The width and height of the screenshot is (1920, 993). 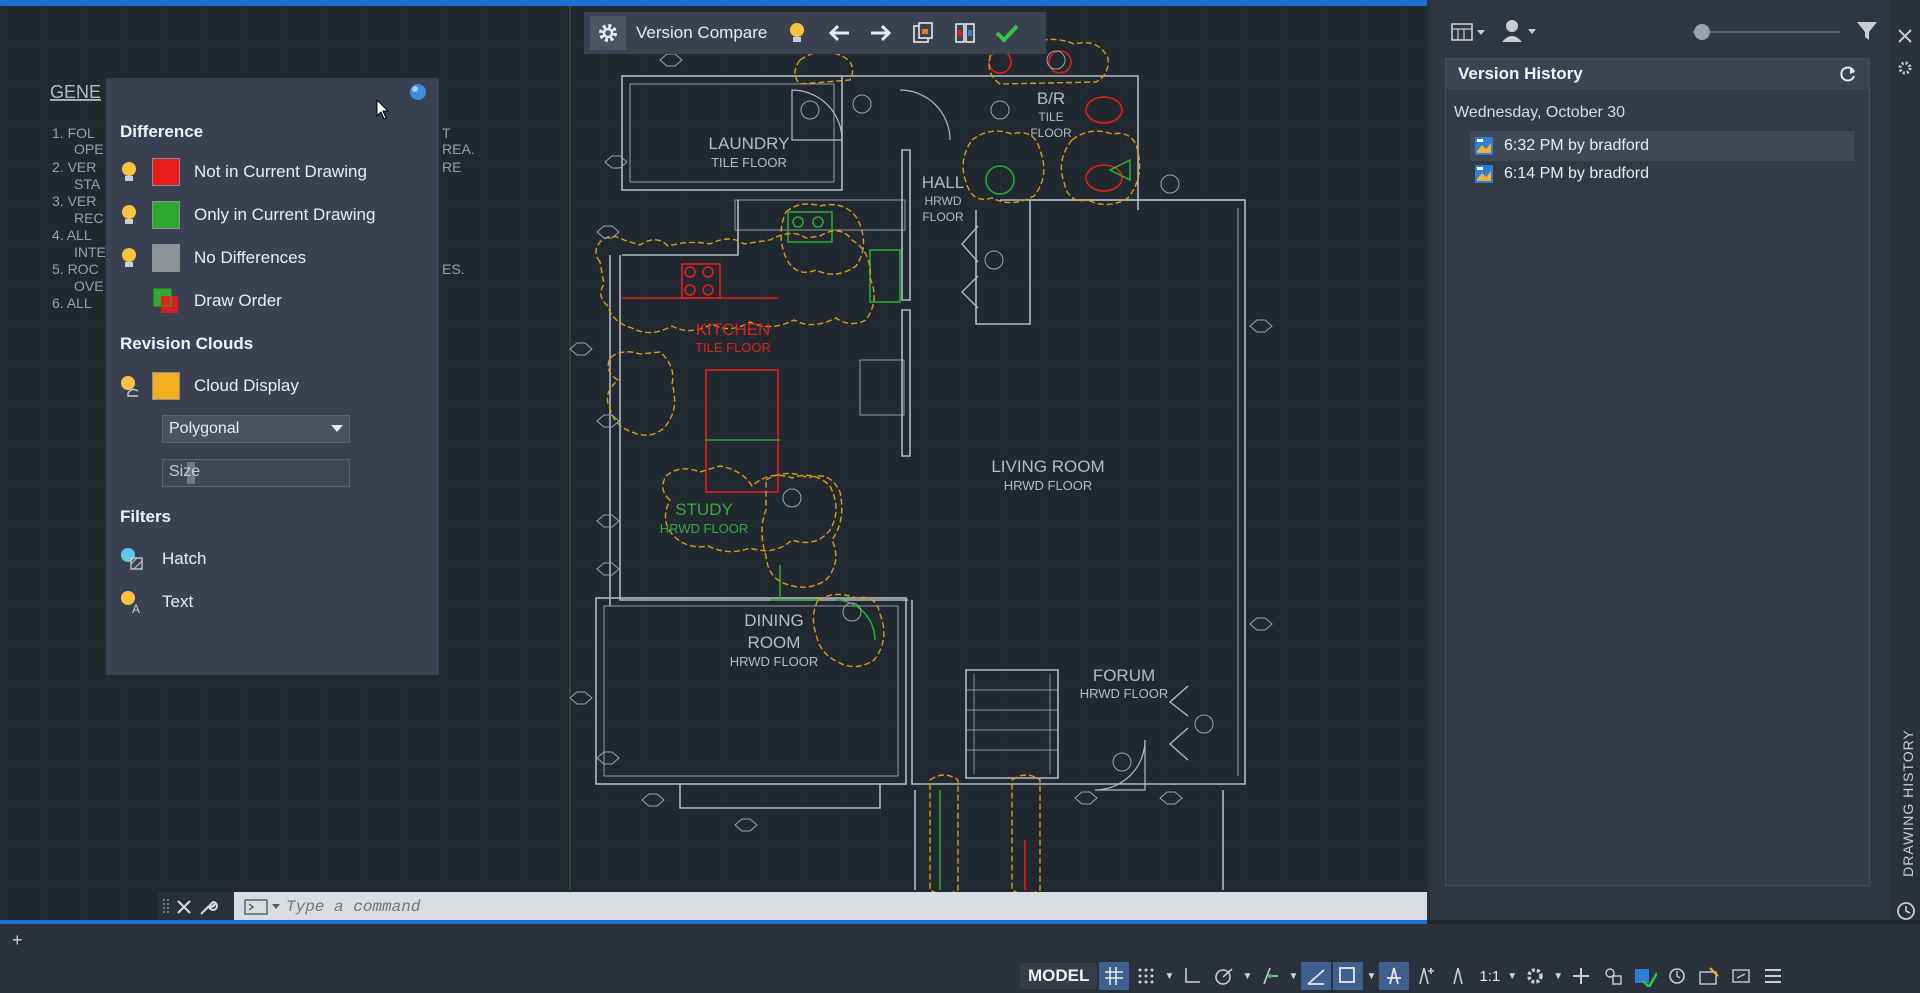 What do you see at coordinates (1469, 32) in the screenshot?
I see `calendar-view-icon` at bounding box center [1469, 32].